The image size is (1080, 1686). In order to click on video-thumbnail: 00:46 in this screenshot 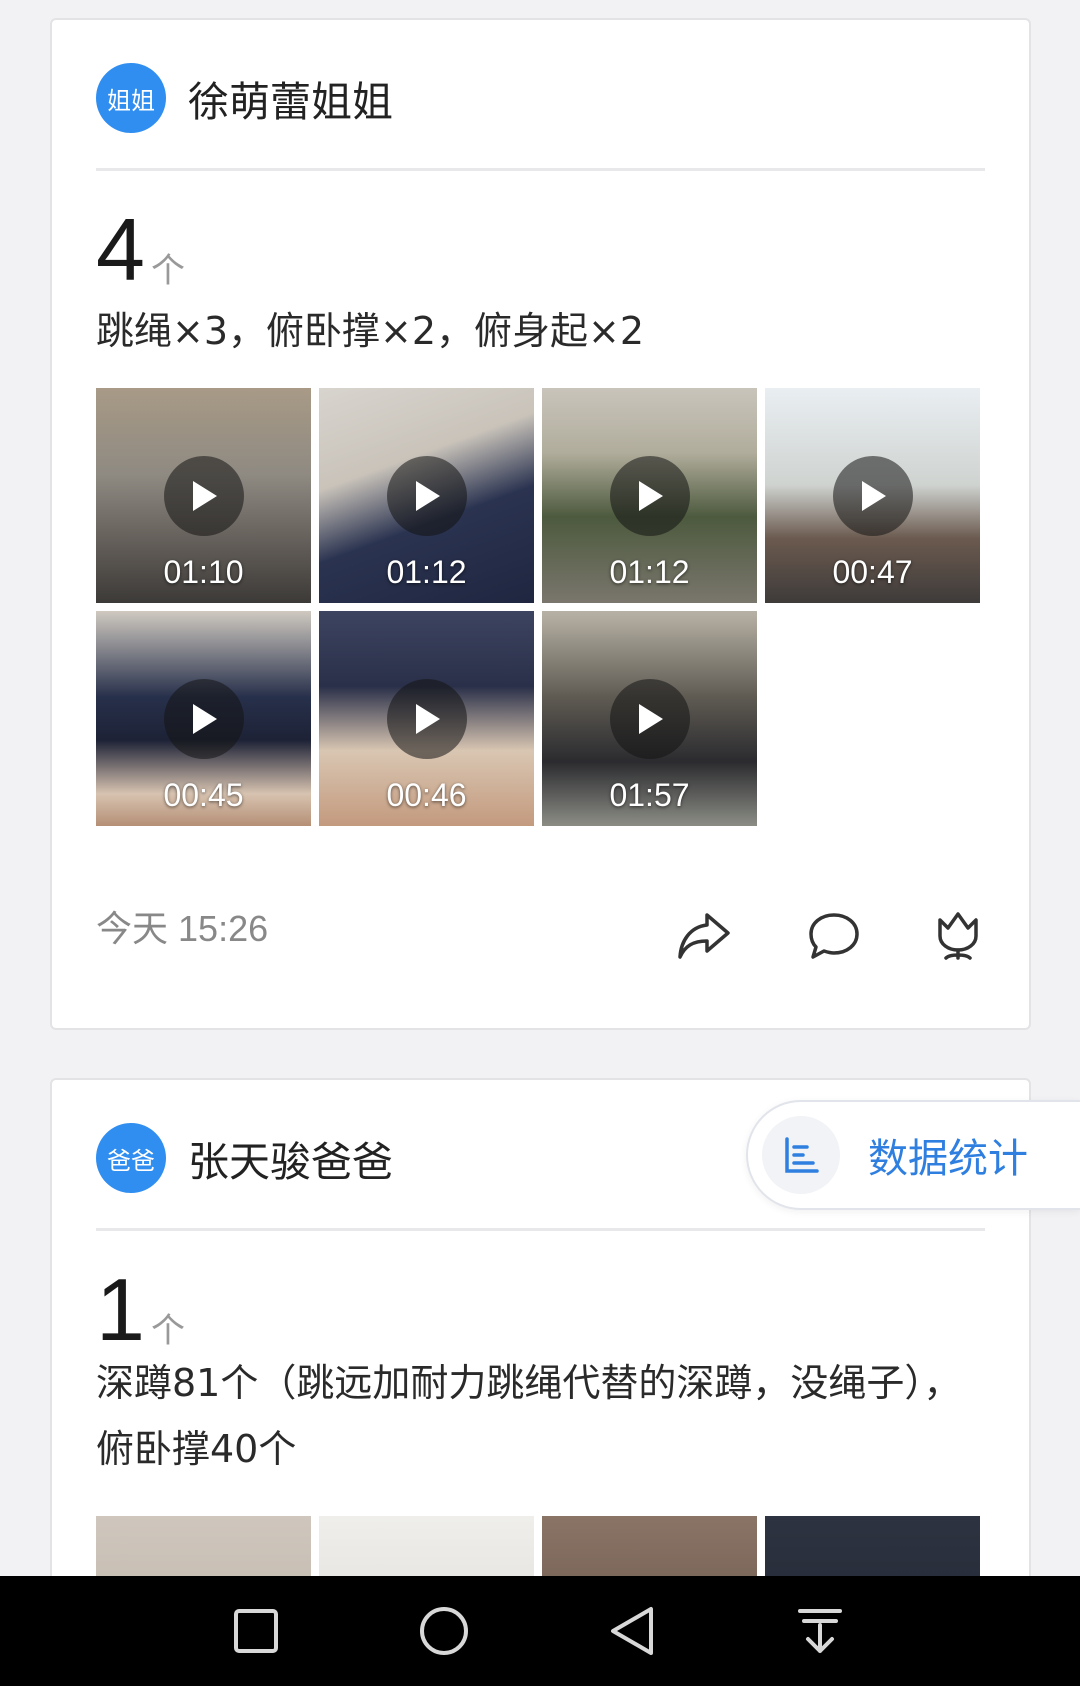, I will do `click(426, 718)`.